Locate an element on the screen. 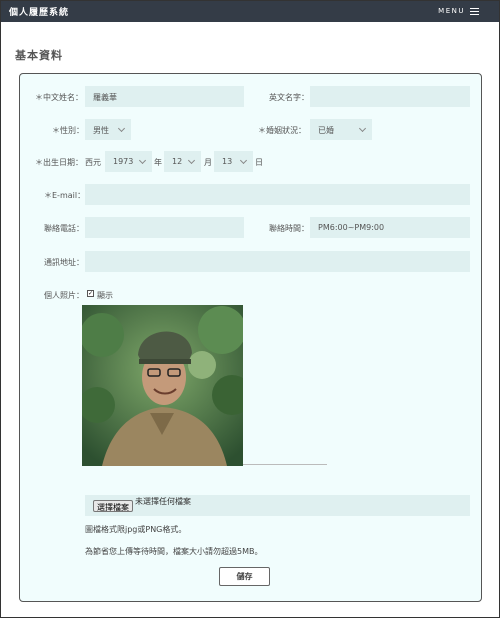  english-name-input is located at coordinates (390, 96).